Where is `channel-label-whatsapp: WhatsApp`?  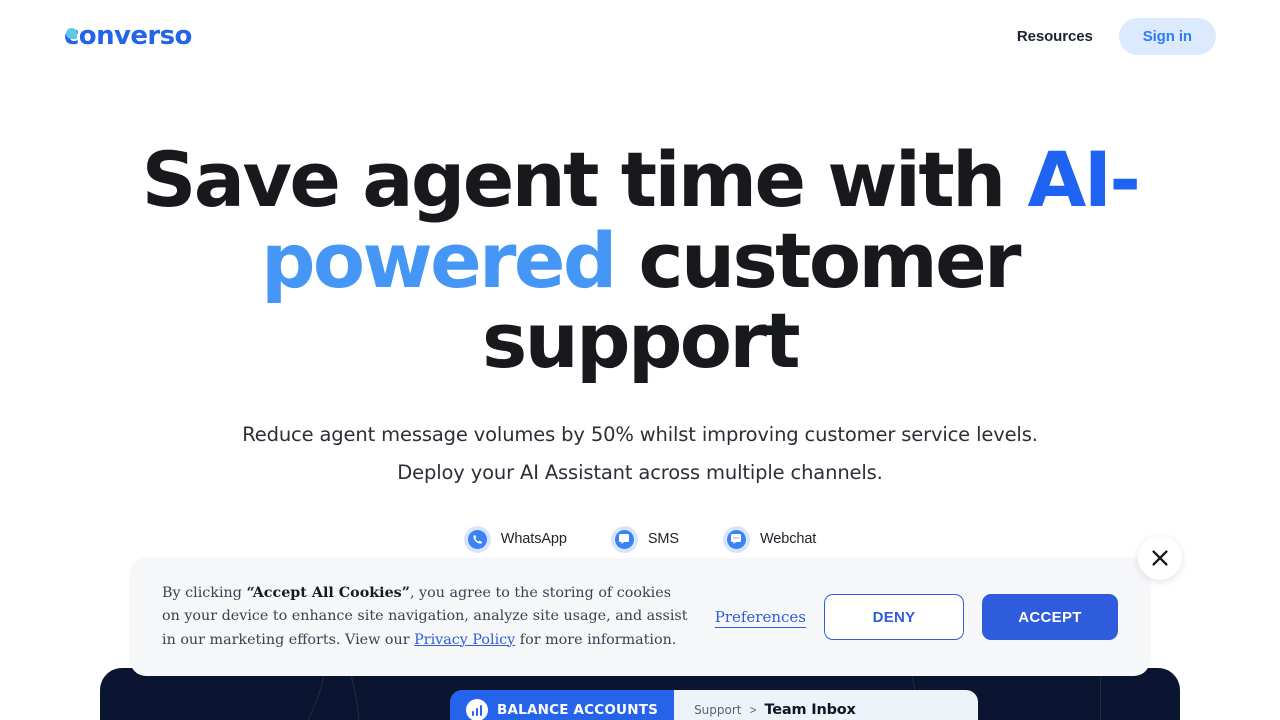
channel-label-whatsapp: WhatsApp is located at coordinates (533, 539).